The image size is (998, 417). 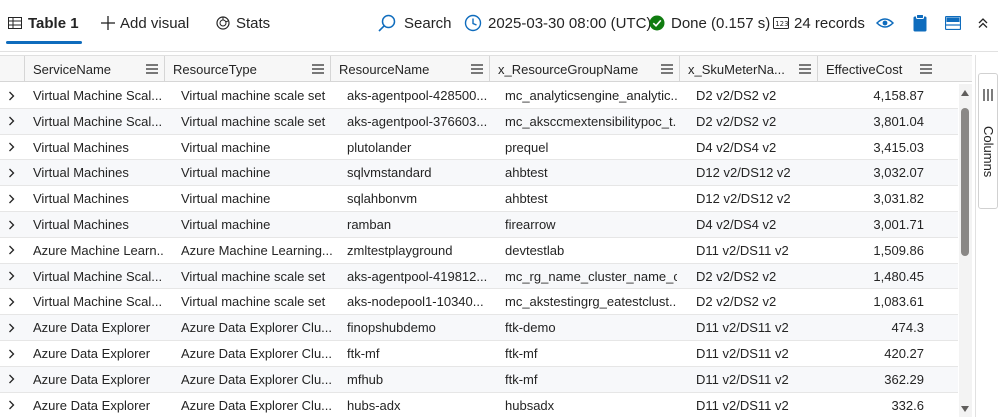 What do you see at coordinates (526, 199) in the screenshot?
I see `table-cell: ahbtest` at bounding box center [526, 199].